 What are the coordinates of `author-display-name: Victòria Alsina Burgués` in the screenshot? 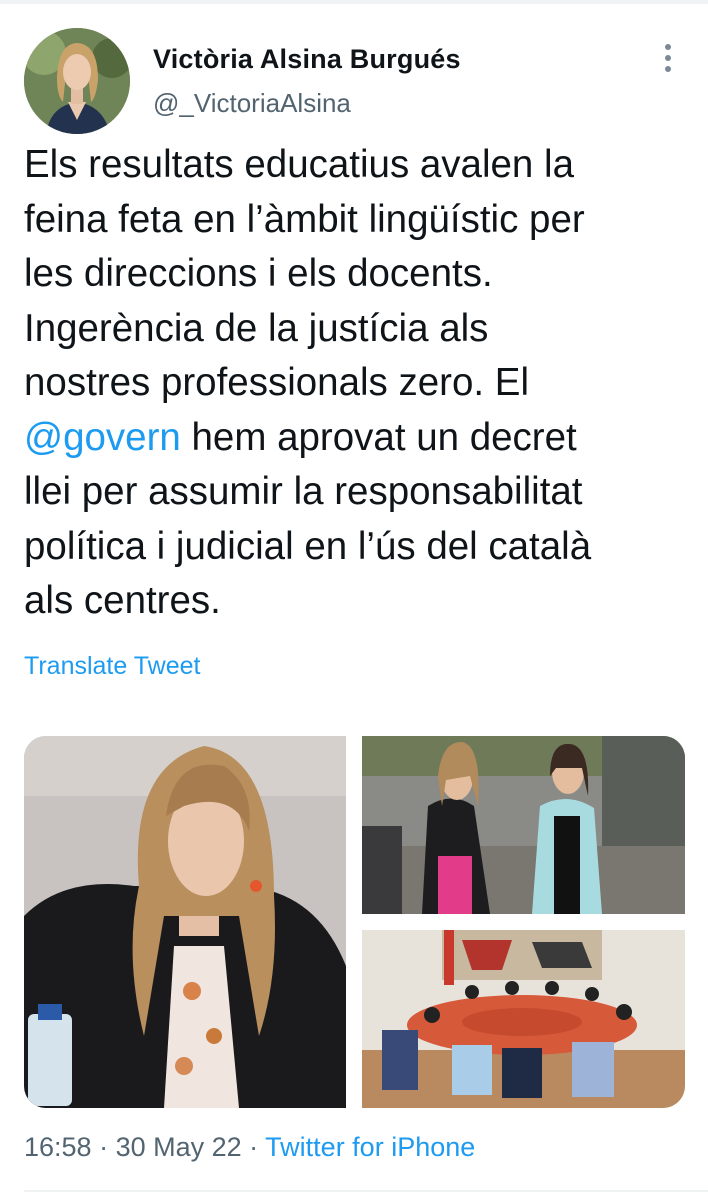 It's located at (307, 59).